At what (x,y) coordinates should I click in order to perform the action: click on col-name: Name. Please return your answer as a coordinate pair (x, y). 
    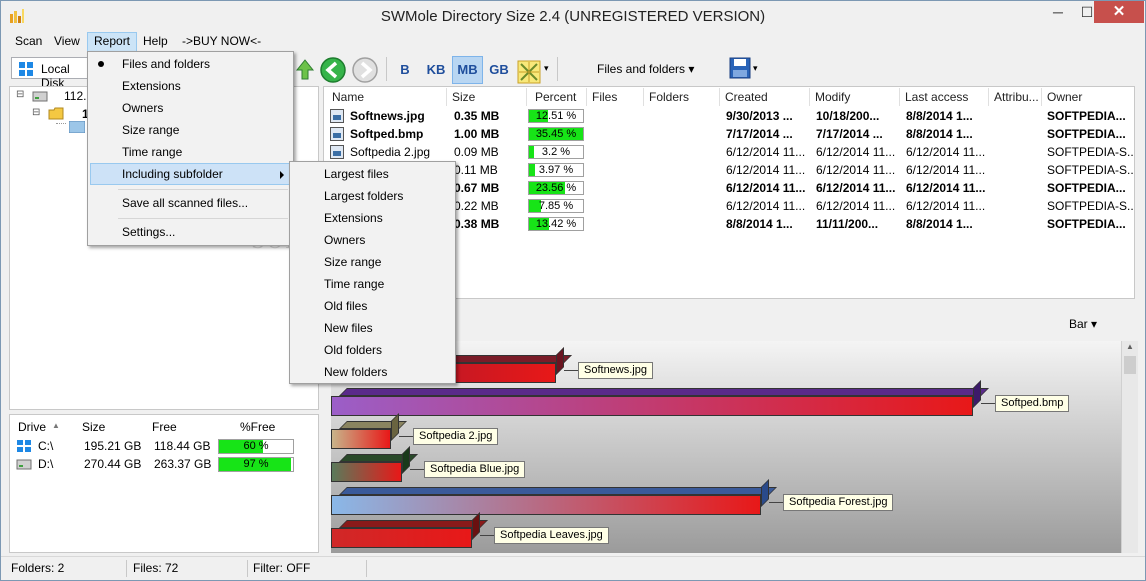
    Looking at the image, I should click on (348, 97).